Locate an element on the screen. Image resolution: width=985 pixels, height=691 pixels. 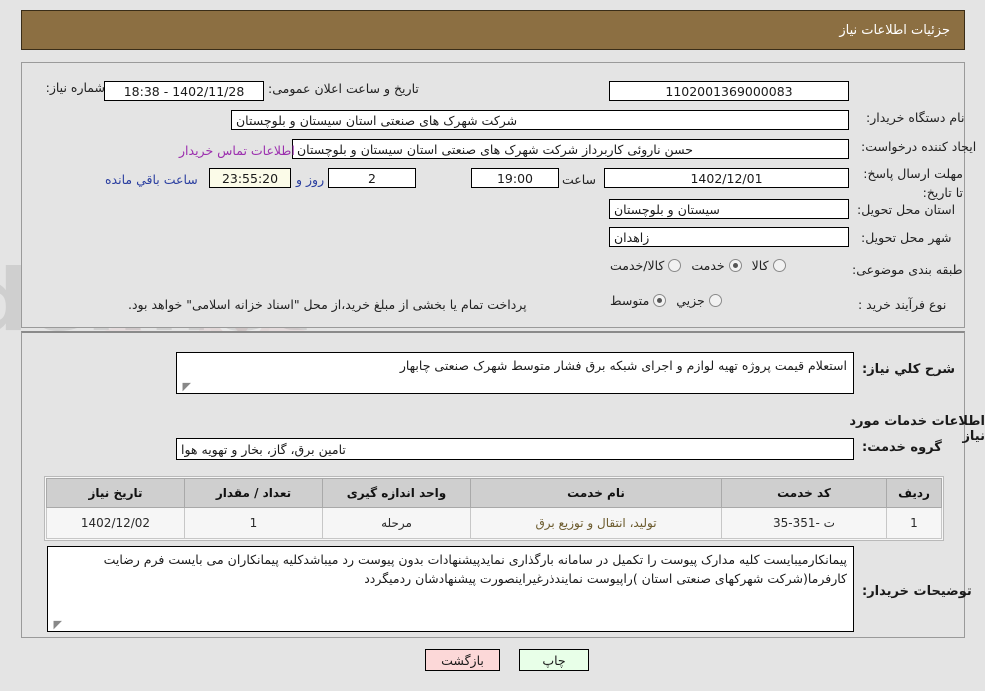
creator-label-wrap: ایجاد کننده درخواست: is located at coordinates (918, 146).